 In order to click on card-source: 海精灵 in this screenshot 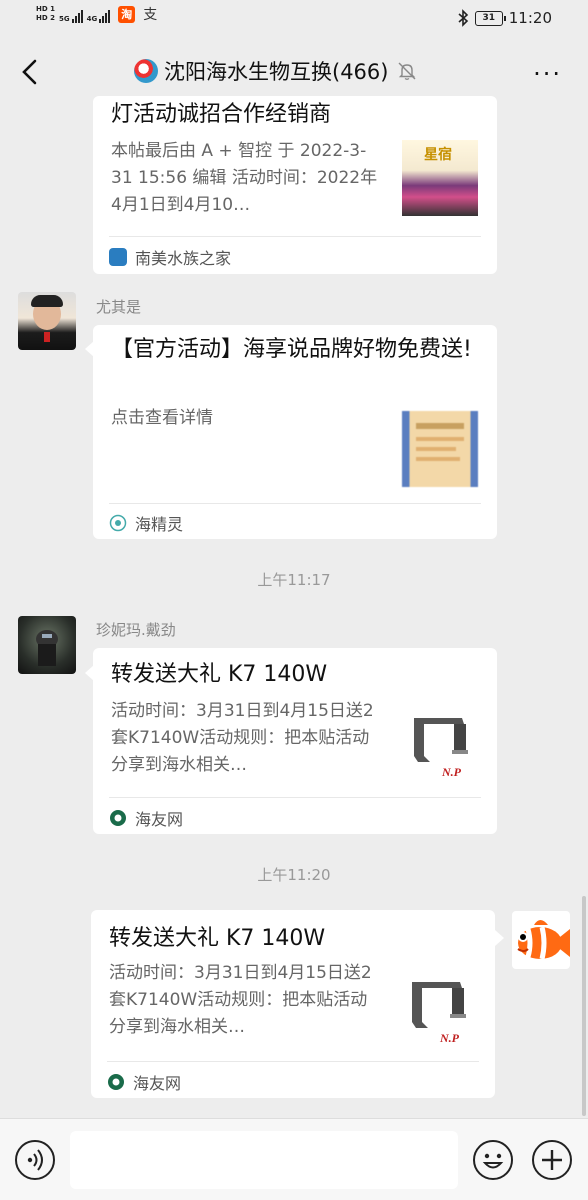, I will do `click(146, 523)`.